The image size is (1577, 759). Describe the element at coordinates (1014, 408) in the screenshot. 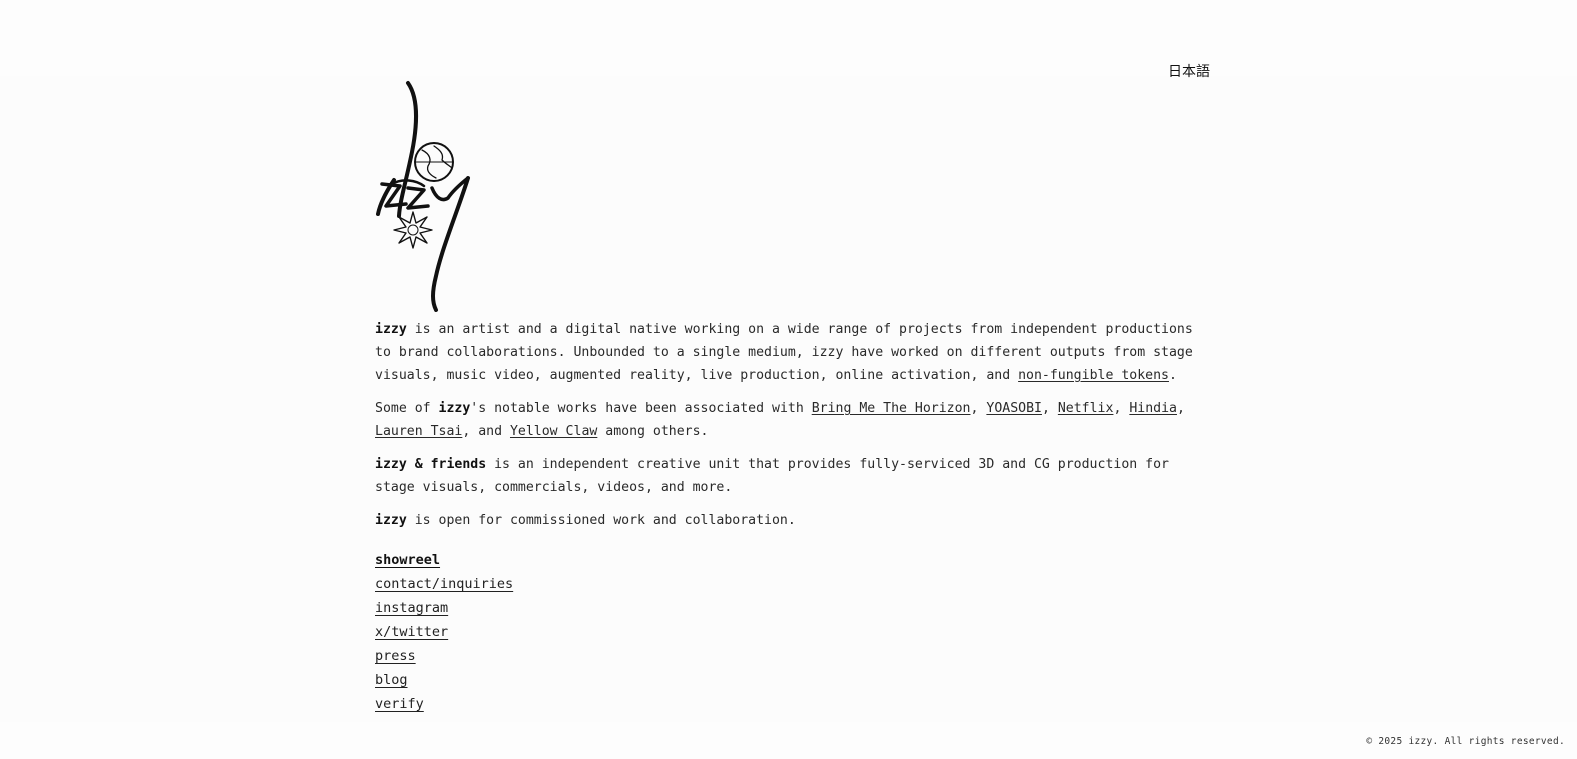

I see `client-link-yoasobi: YOASOBI` at that location.